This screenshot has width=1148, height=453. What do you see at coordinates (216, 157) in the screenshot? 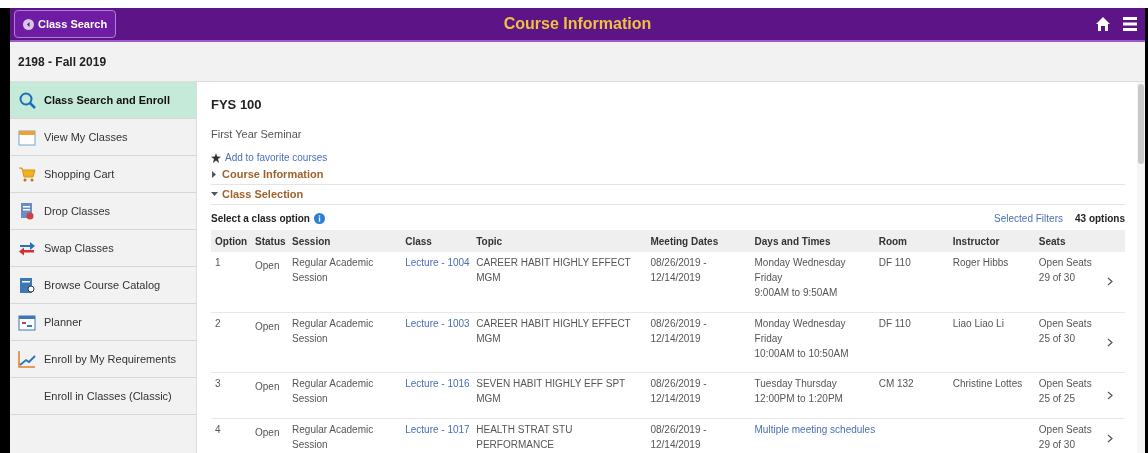
I see `star-icon` at bounding box center [216, 157].